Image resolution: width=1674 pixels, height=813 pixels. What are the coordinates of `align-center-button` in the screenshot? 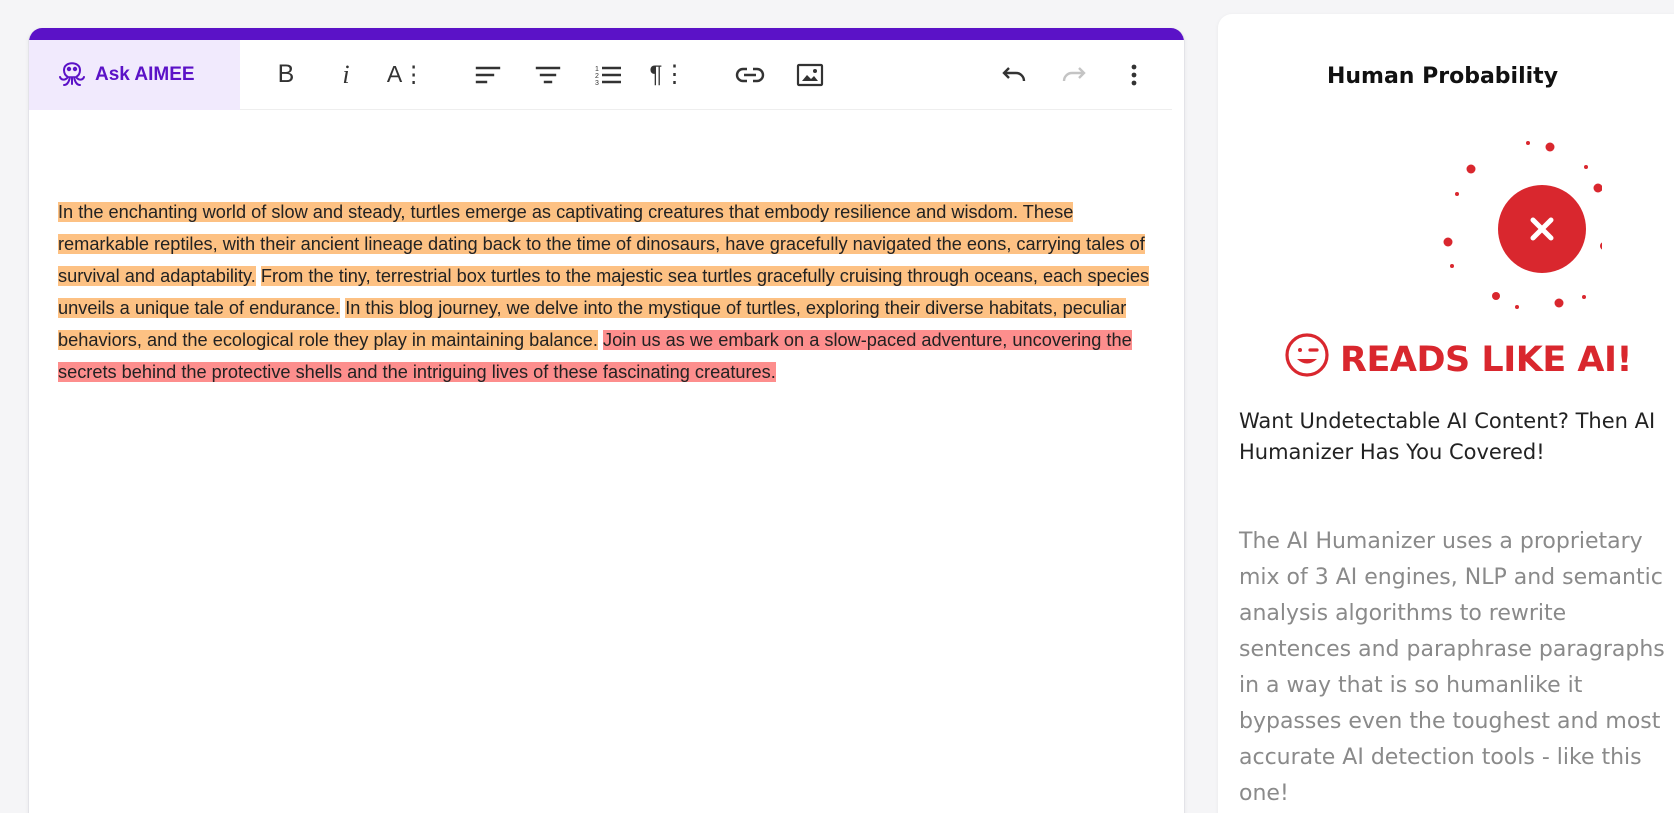 It's located at (548, 75).